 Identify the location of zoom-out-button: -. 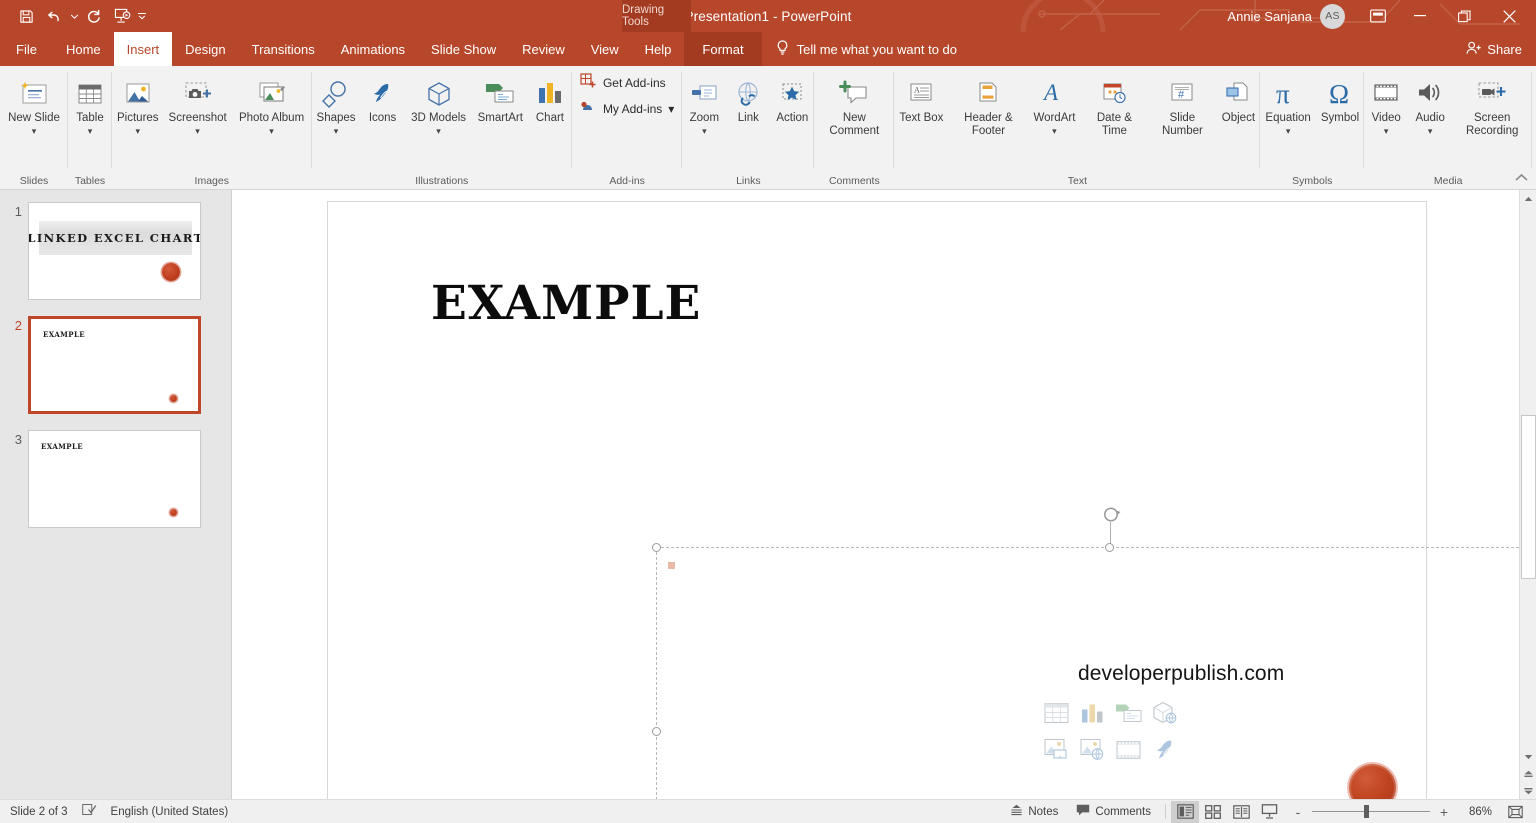
(1298, 812).